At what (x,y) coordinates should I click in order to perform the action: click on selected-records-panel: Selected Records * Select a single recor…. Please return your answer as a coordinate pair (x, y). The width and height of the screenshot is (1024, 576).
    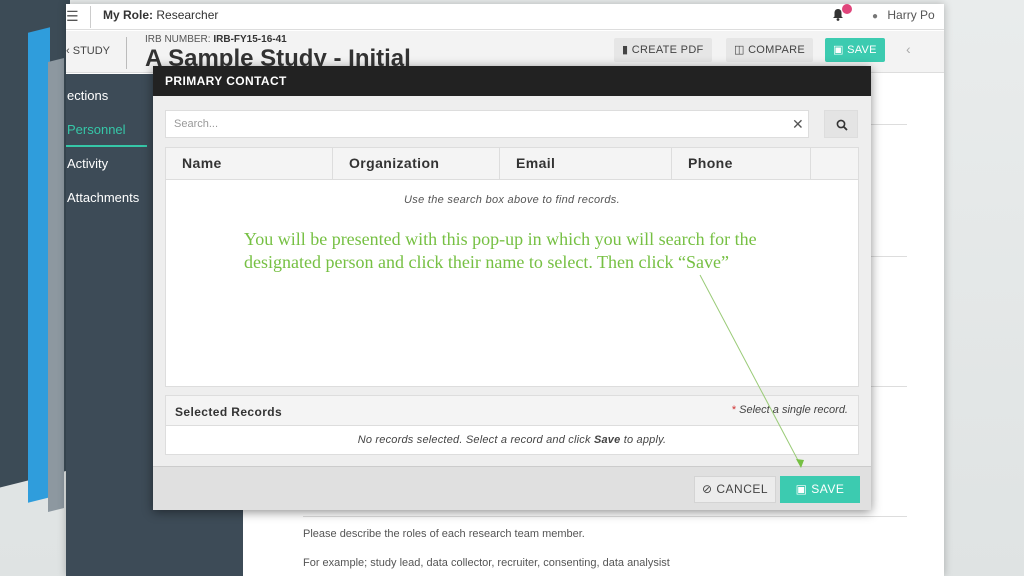
    Looking at the image, I should click on (512, 425).